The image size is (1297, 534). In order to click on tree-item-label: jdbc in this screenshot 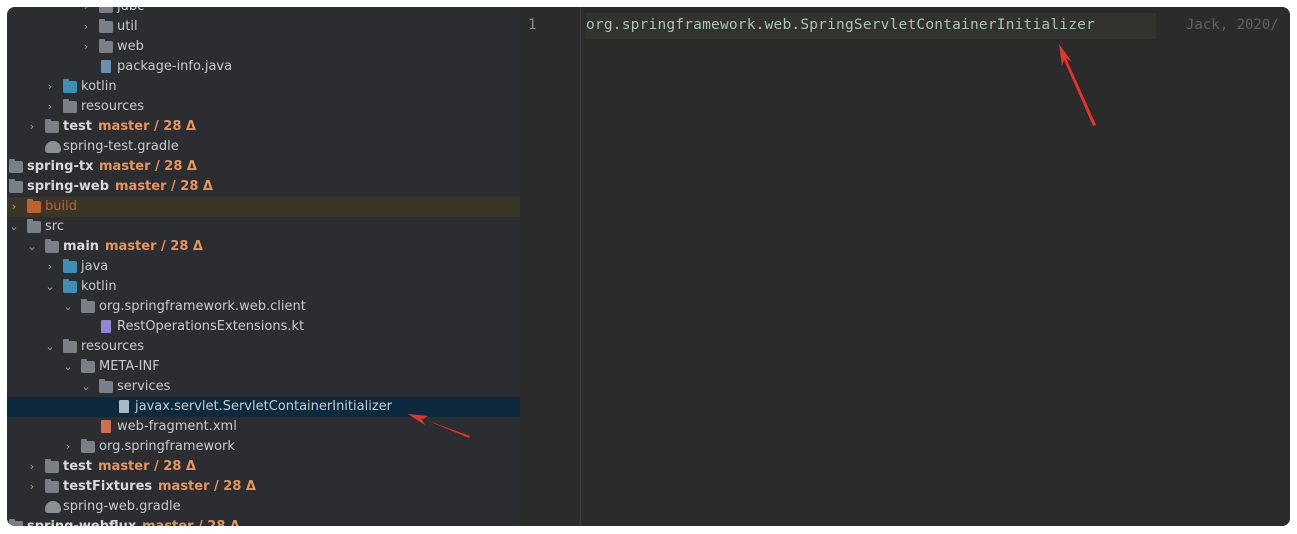, I will do `click(130, 12)`.